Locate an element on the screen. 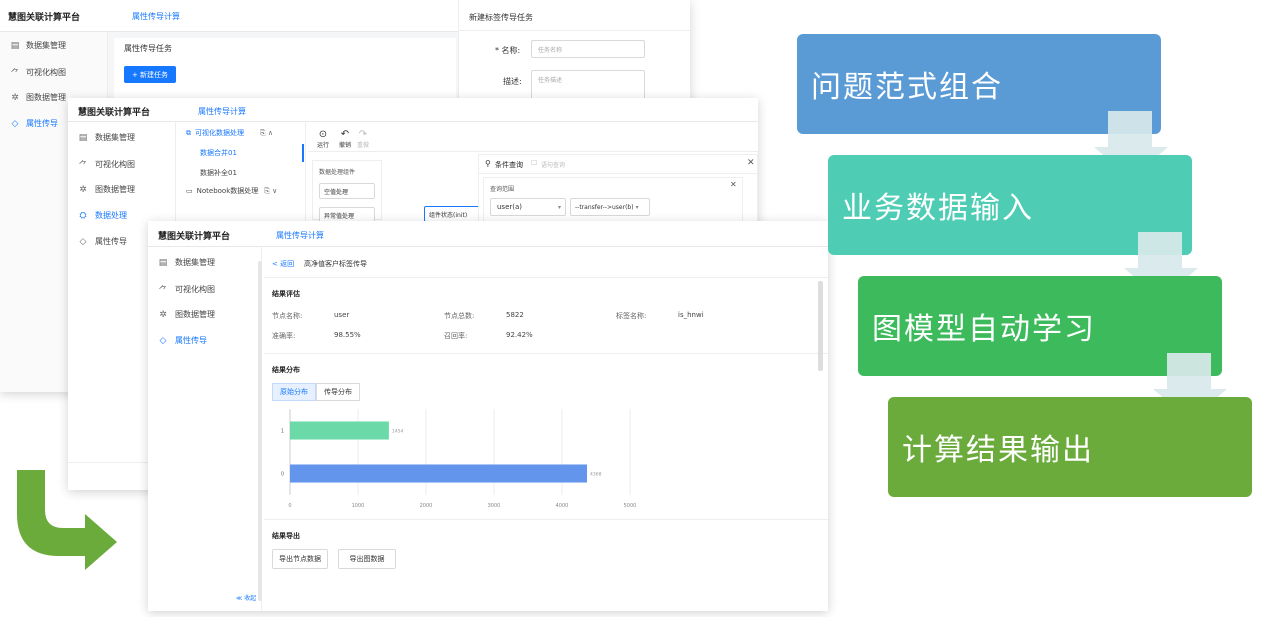 This screenshot has height=617, width=1270. metric-label: 节点名称: is located at coordinates (287, 316).